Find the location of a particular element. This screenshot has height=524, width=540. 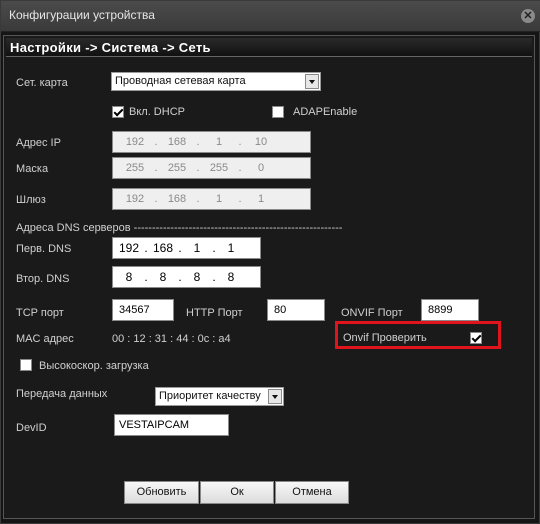

dns2-field: 8. 8. 8. 8 is located at coordinates (186, 277).